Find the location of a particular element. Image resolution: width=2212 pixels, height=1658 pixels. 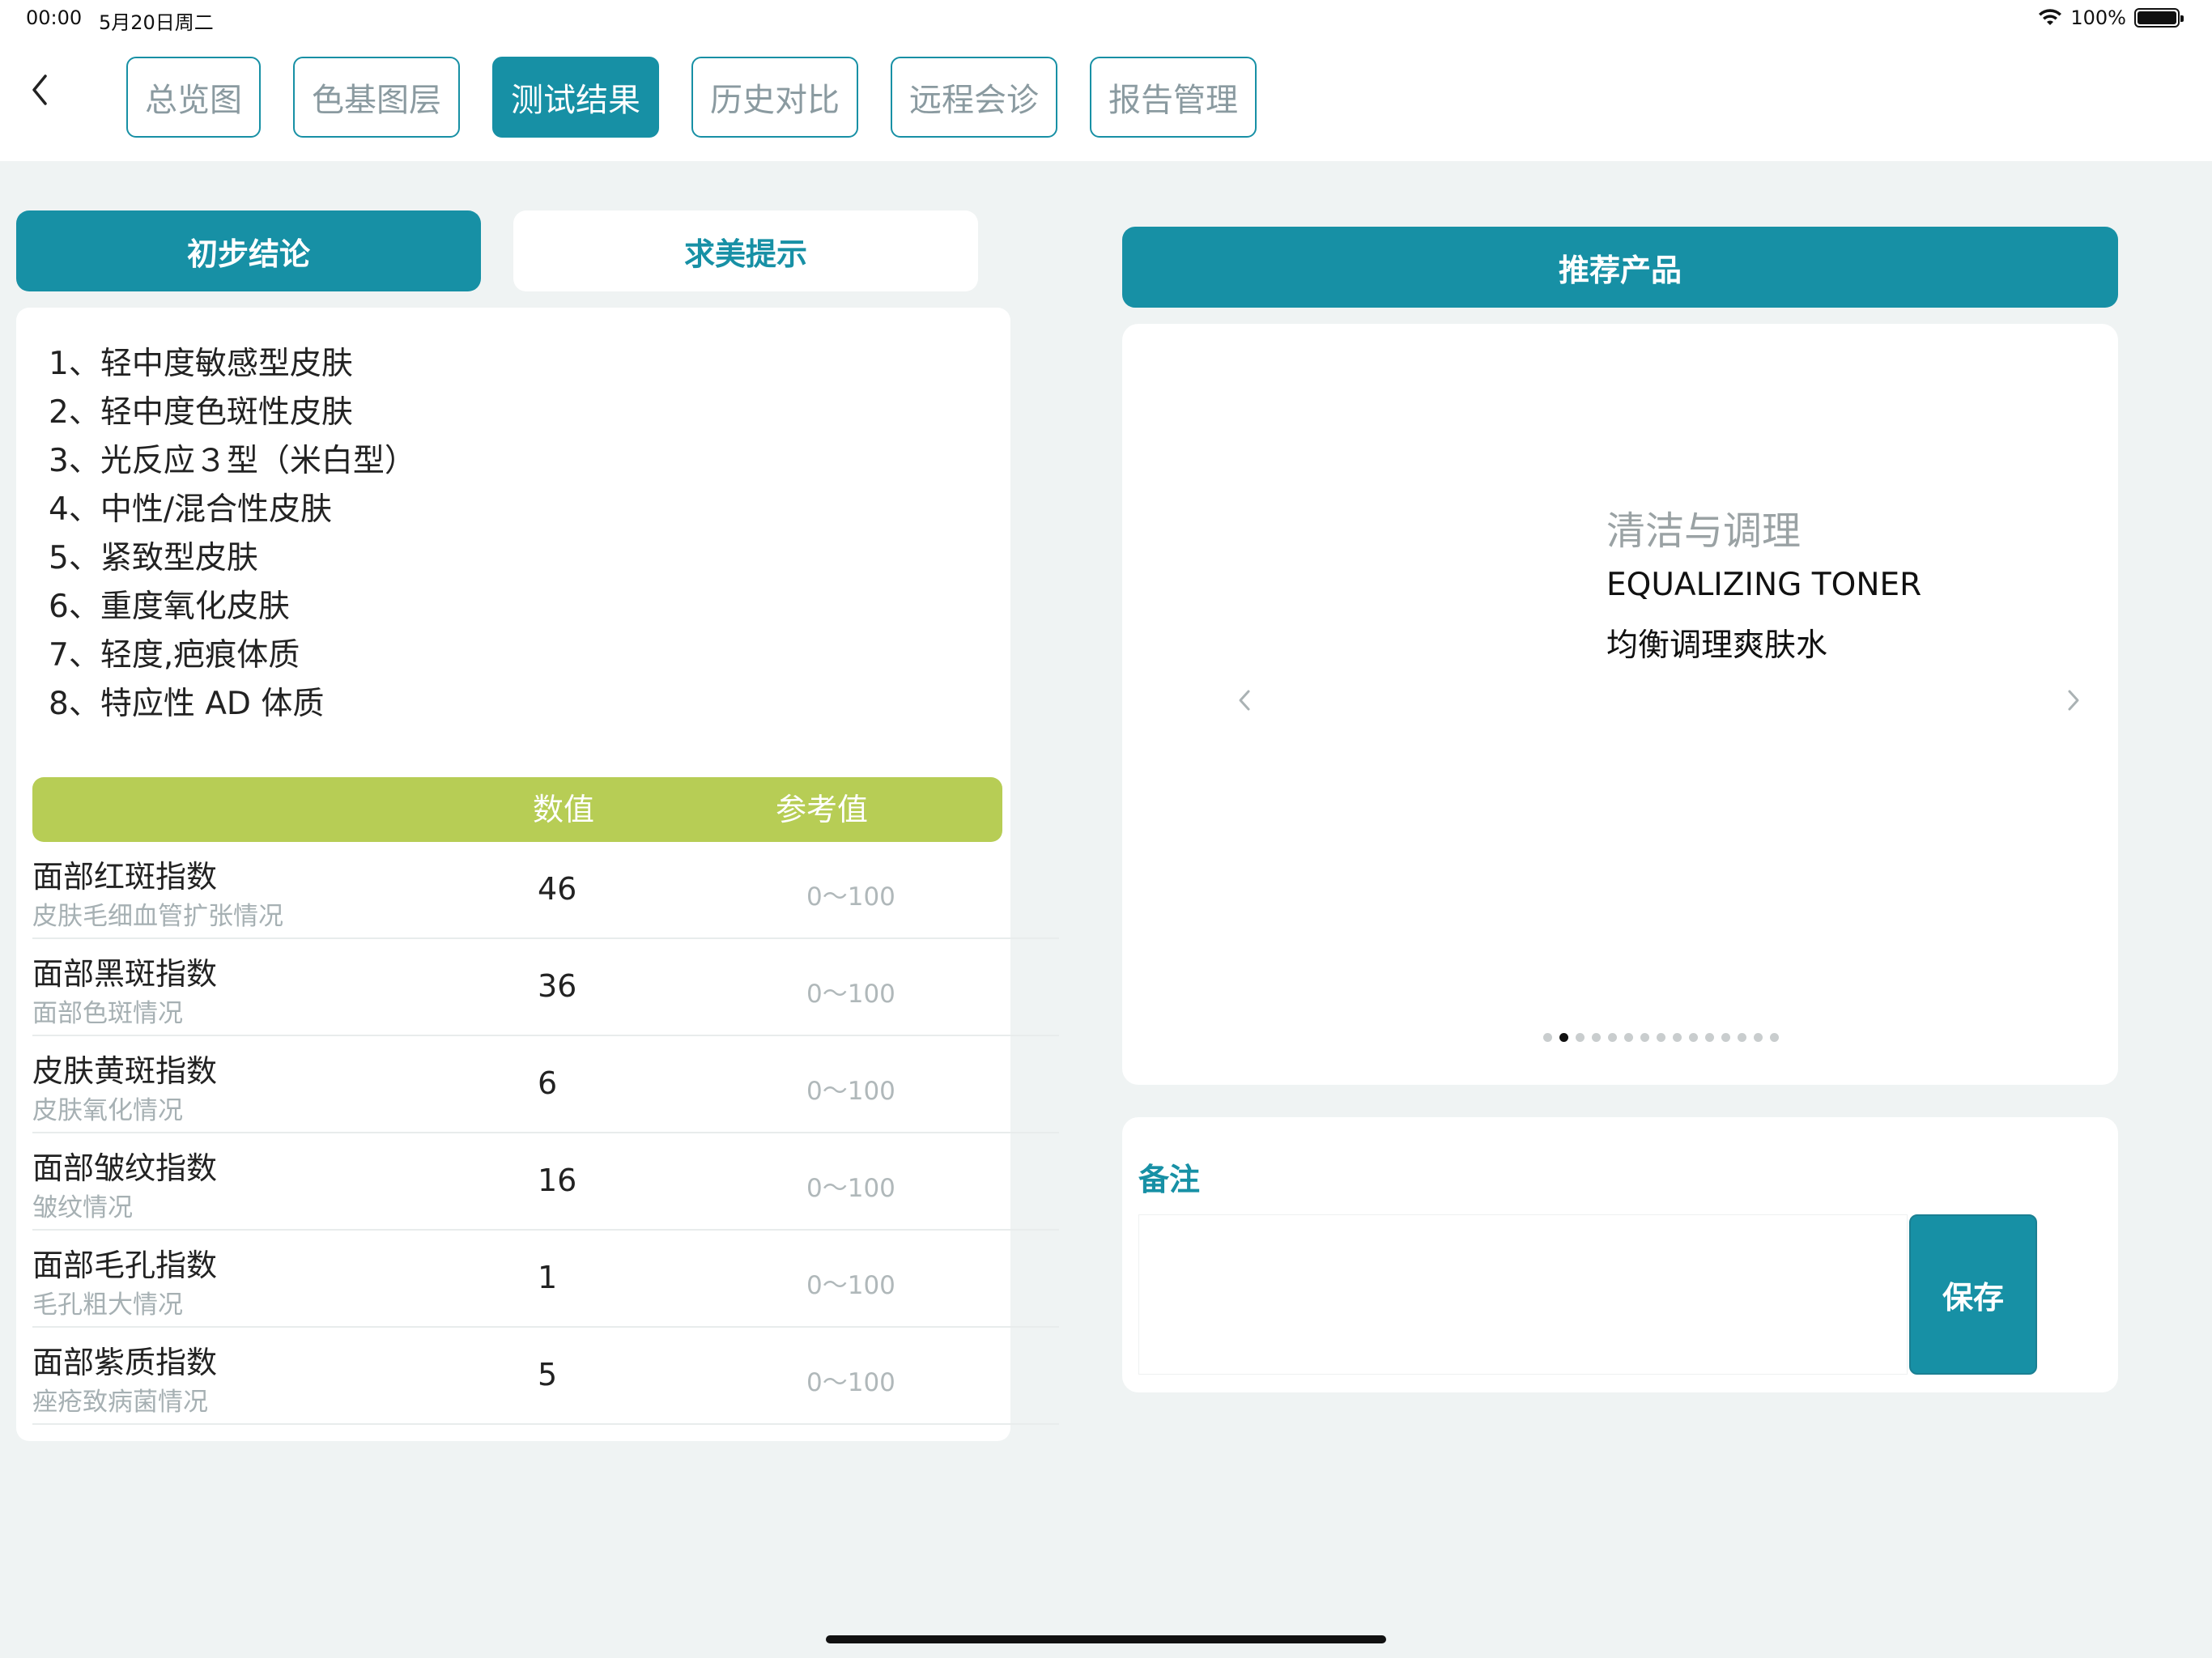

table-row: 皮肤黄斑指数 皮肤氧化情况 6 0～100 is located at coordinates (545, 1084).